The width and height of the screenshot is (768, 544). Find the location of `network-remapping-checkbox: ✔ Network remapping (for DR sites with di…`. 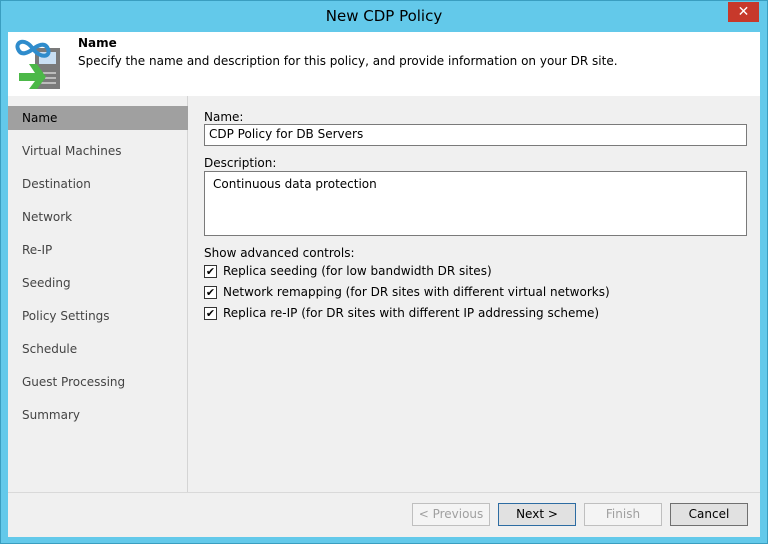

network-remapping-checkbox: ✔ Network remapping (for DR sites with di… is located at coordinates (407, 292).